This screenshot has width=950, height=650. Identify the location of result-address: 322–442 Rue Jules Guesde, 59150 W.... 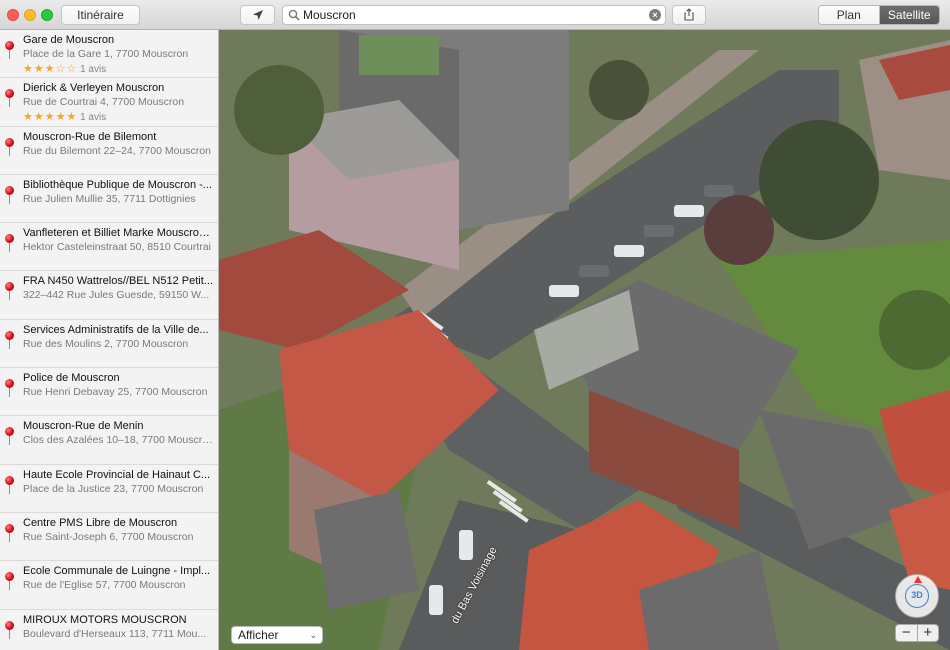
(116, 295).